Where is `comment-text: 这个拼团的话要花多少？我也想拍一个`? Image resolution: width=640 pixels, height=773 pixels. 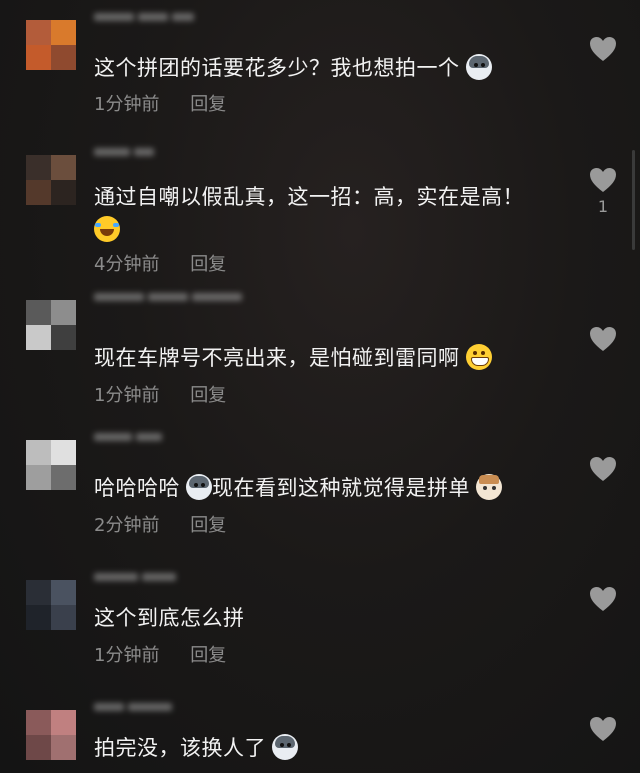
comment-text: 这个拼团的话要花多少？我也想拍一个 is located at coordinates (324, 68).